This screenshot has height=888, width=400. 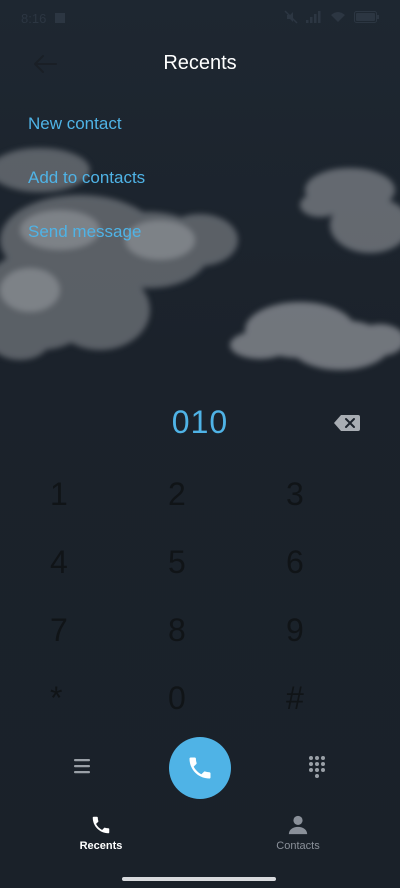 What do you see at coordinates (101, 846) in the screenshot?
I see `nav-label: Recents` at bounding box center [101, 846].